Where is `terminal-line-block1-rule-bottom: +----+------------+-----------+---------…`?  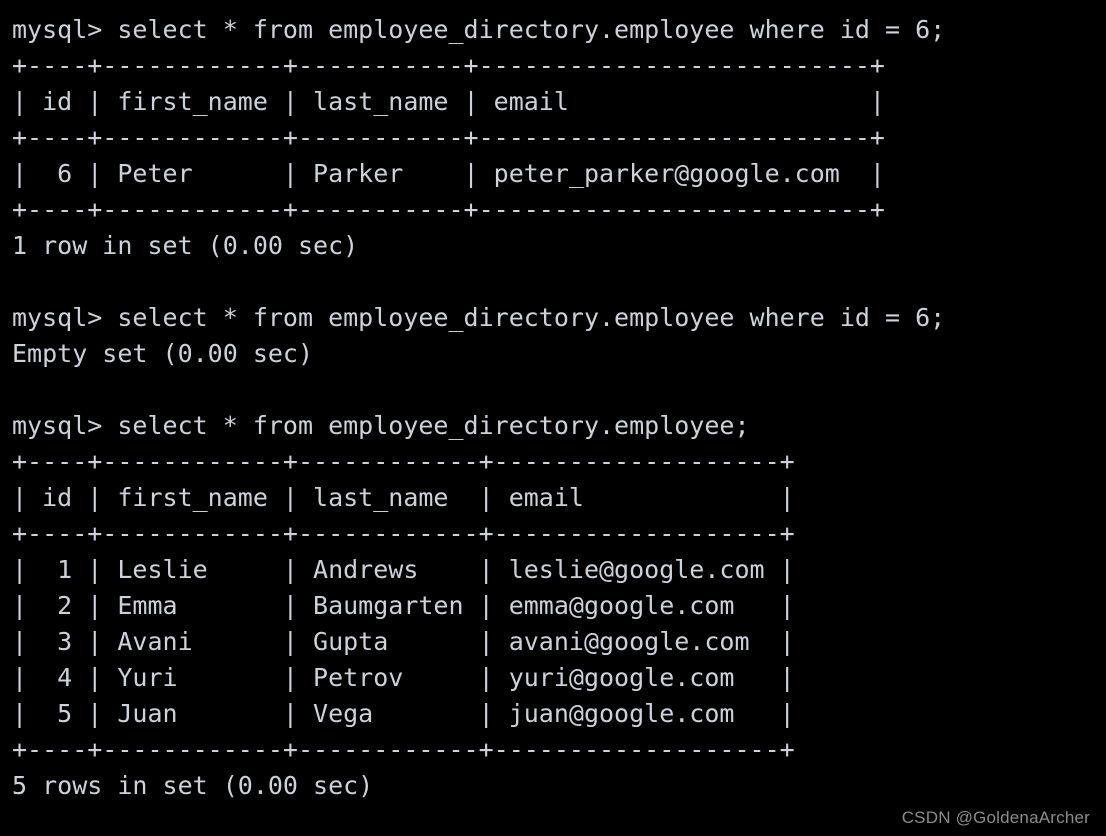
terminal-line-block1-rule-bottom: +----+------------+-----------+---------… is located at coordinates (448, 209).